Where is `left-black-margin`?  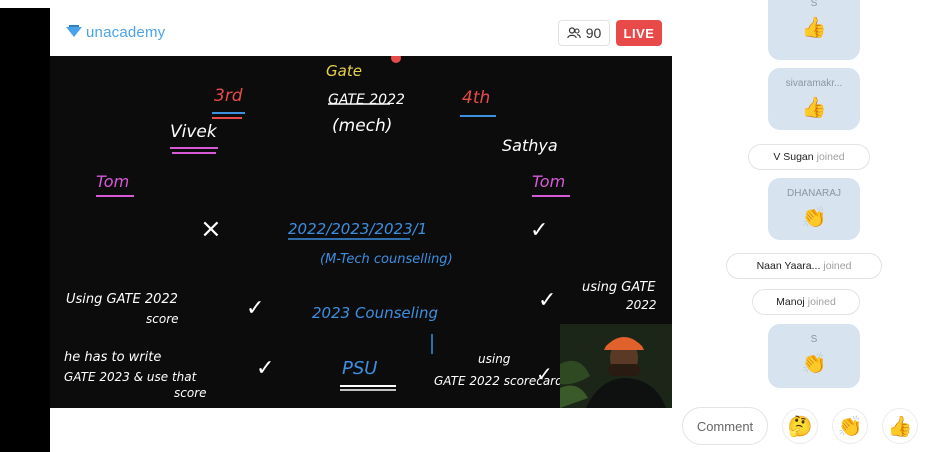
left-black-margin is located at coordinates (25, 226).